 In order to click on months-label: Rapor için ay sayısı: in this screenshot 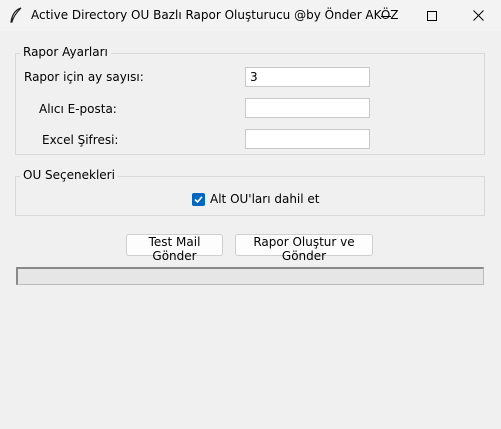, I will do `click(84, 77)`.